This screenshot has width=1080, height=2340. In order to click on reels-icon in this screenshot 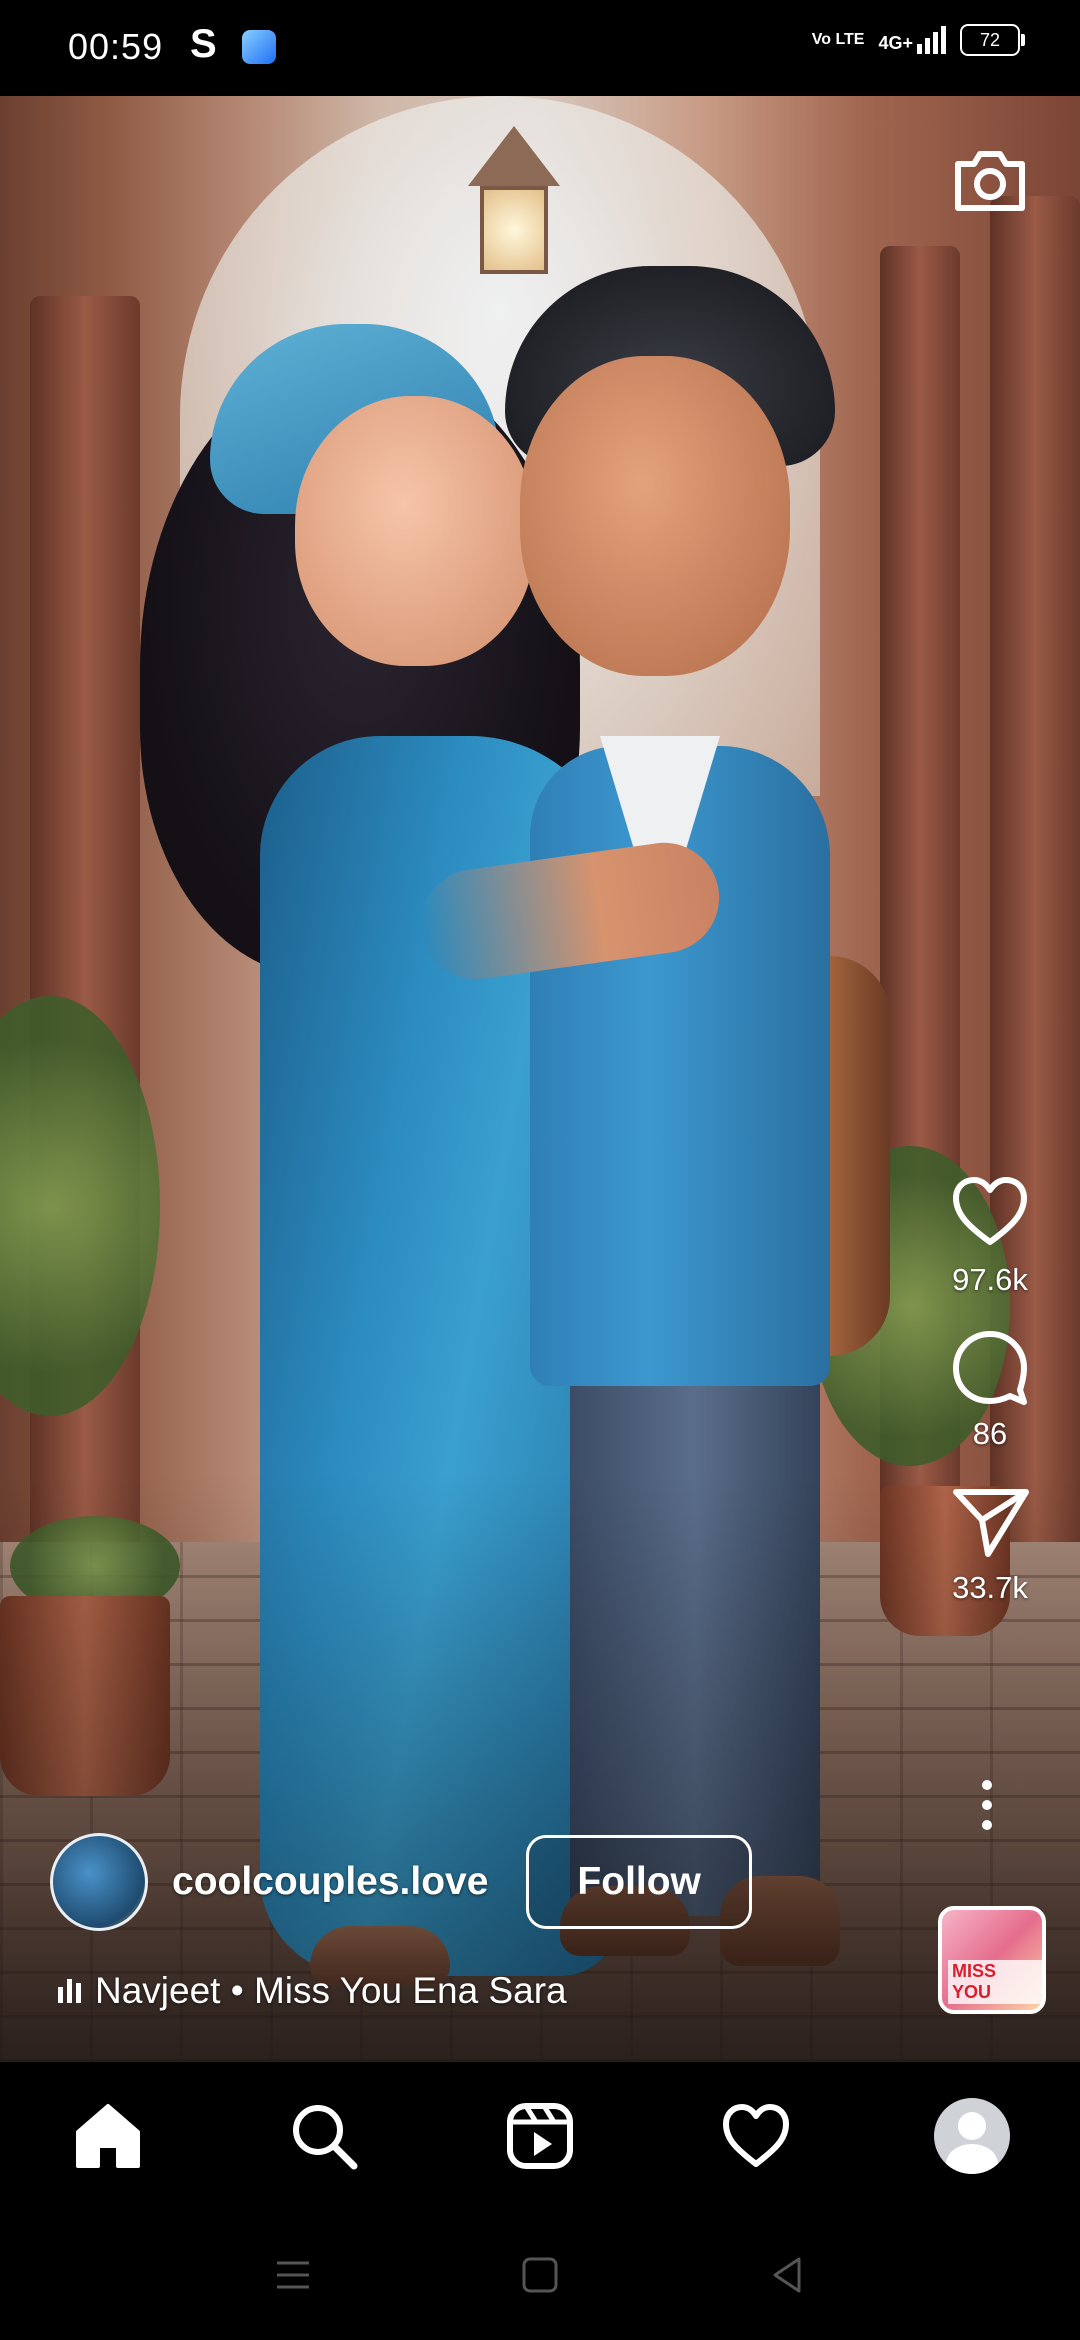, I will do `click(540, 2136)`.